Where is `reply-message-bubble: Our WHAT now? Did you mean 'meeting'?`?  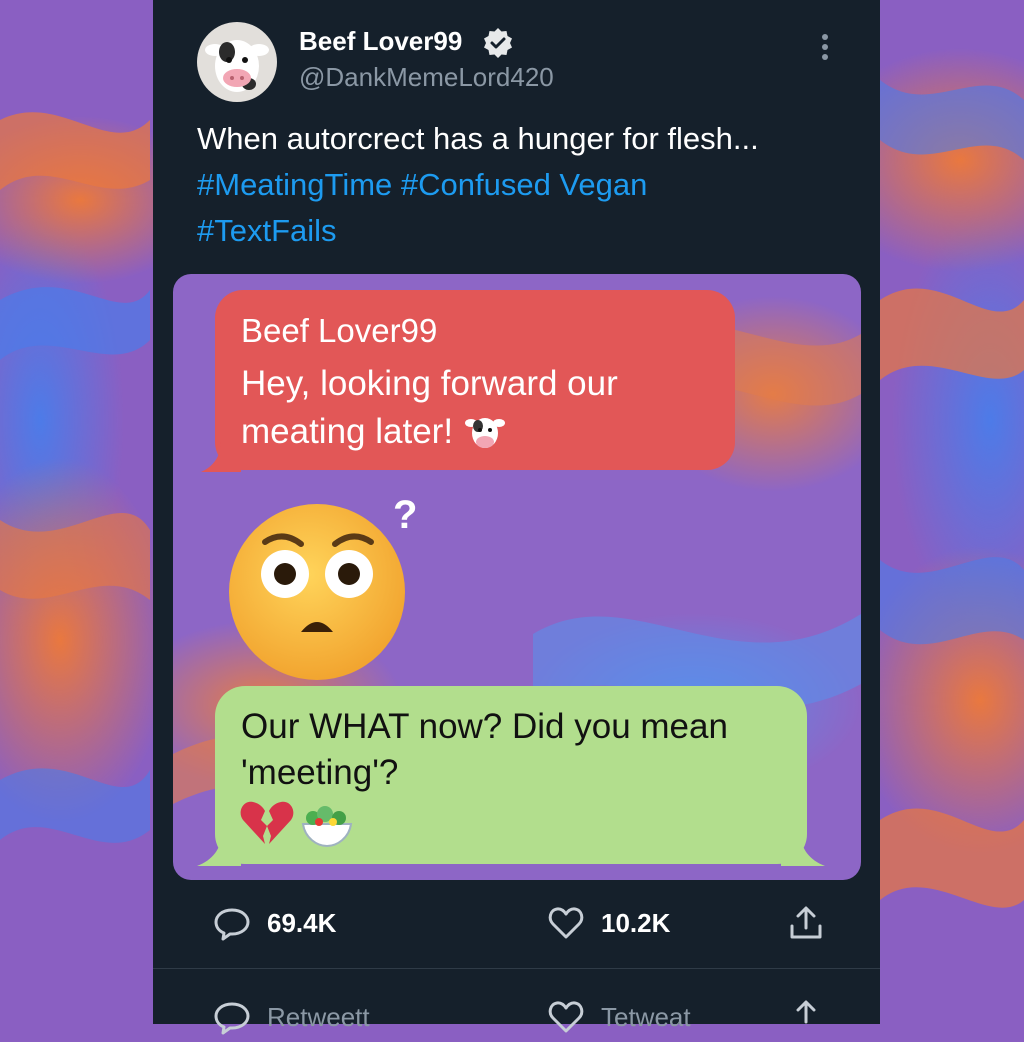 reply-message-bubble: Our WHAT now? Did you mean 'meeting'? is located at coordinates (511, 776).